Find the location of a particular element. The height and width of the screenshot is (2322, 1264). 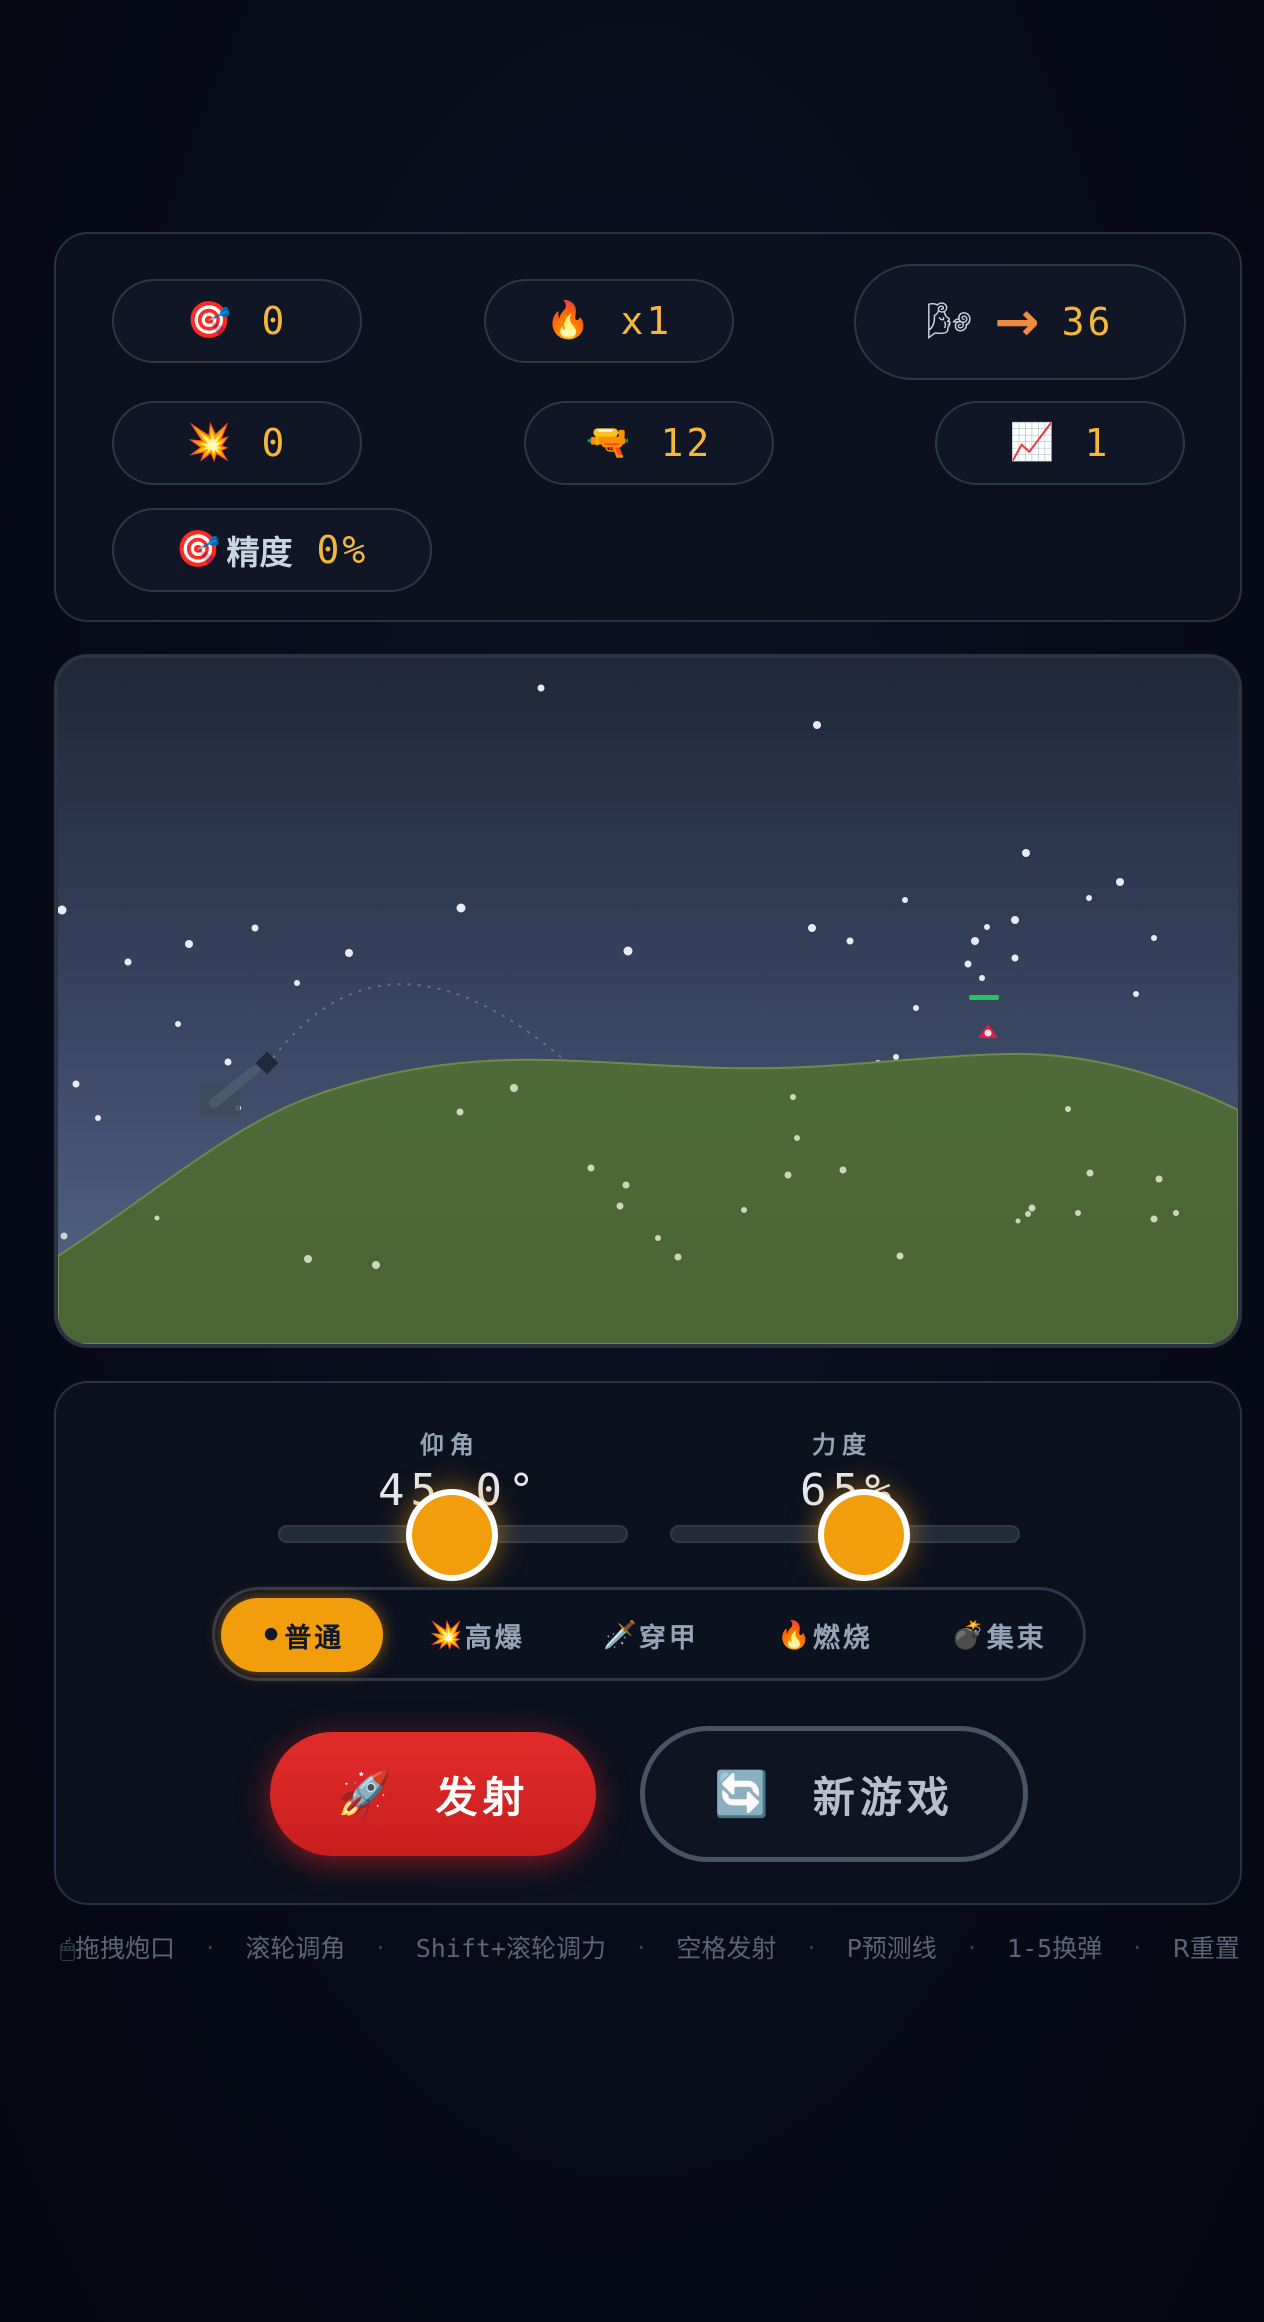

combo-value: x1 is located at coordinates (646, 321).